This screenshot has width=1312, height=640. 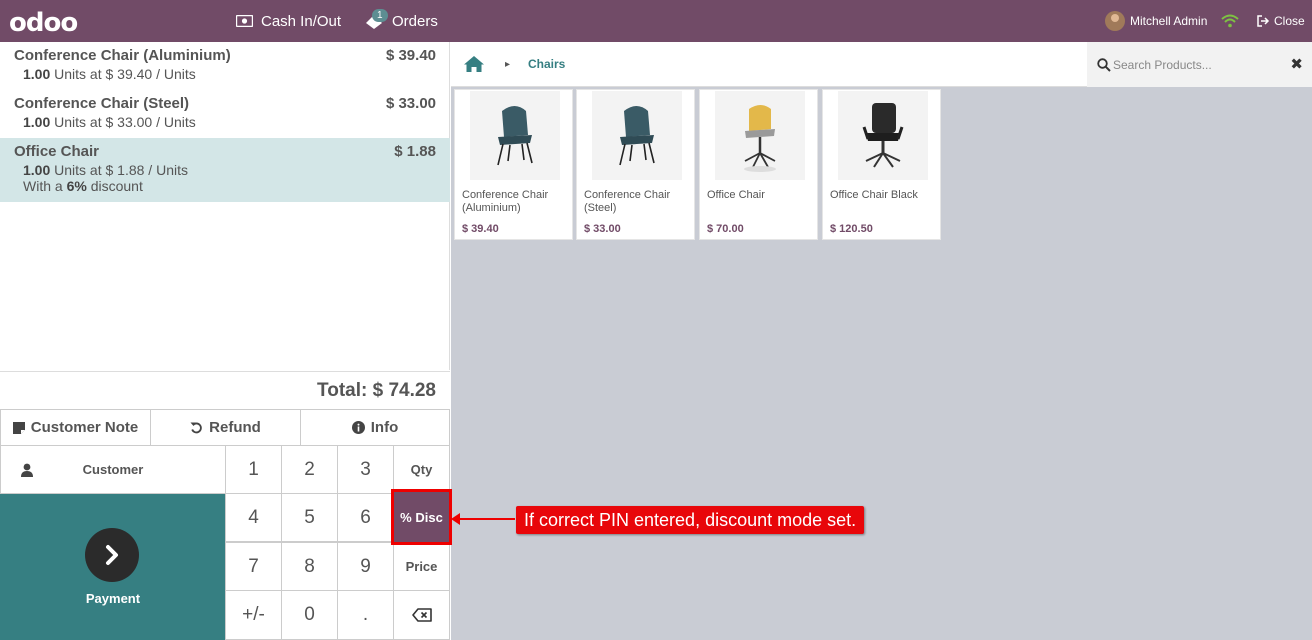 I want to click on numpad-key-plus-minus: +/-, so click(x=253, y=615).